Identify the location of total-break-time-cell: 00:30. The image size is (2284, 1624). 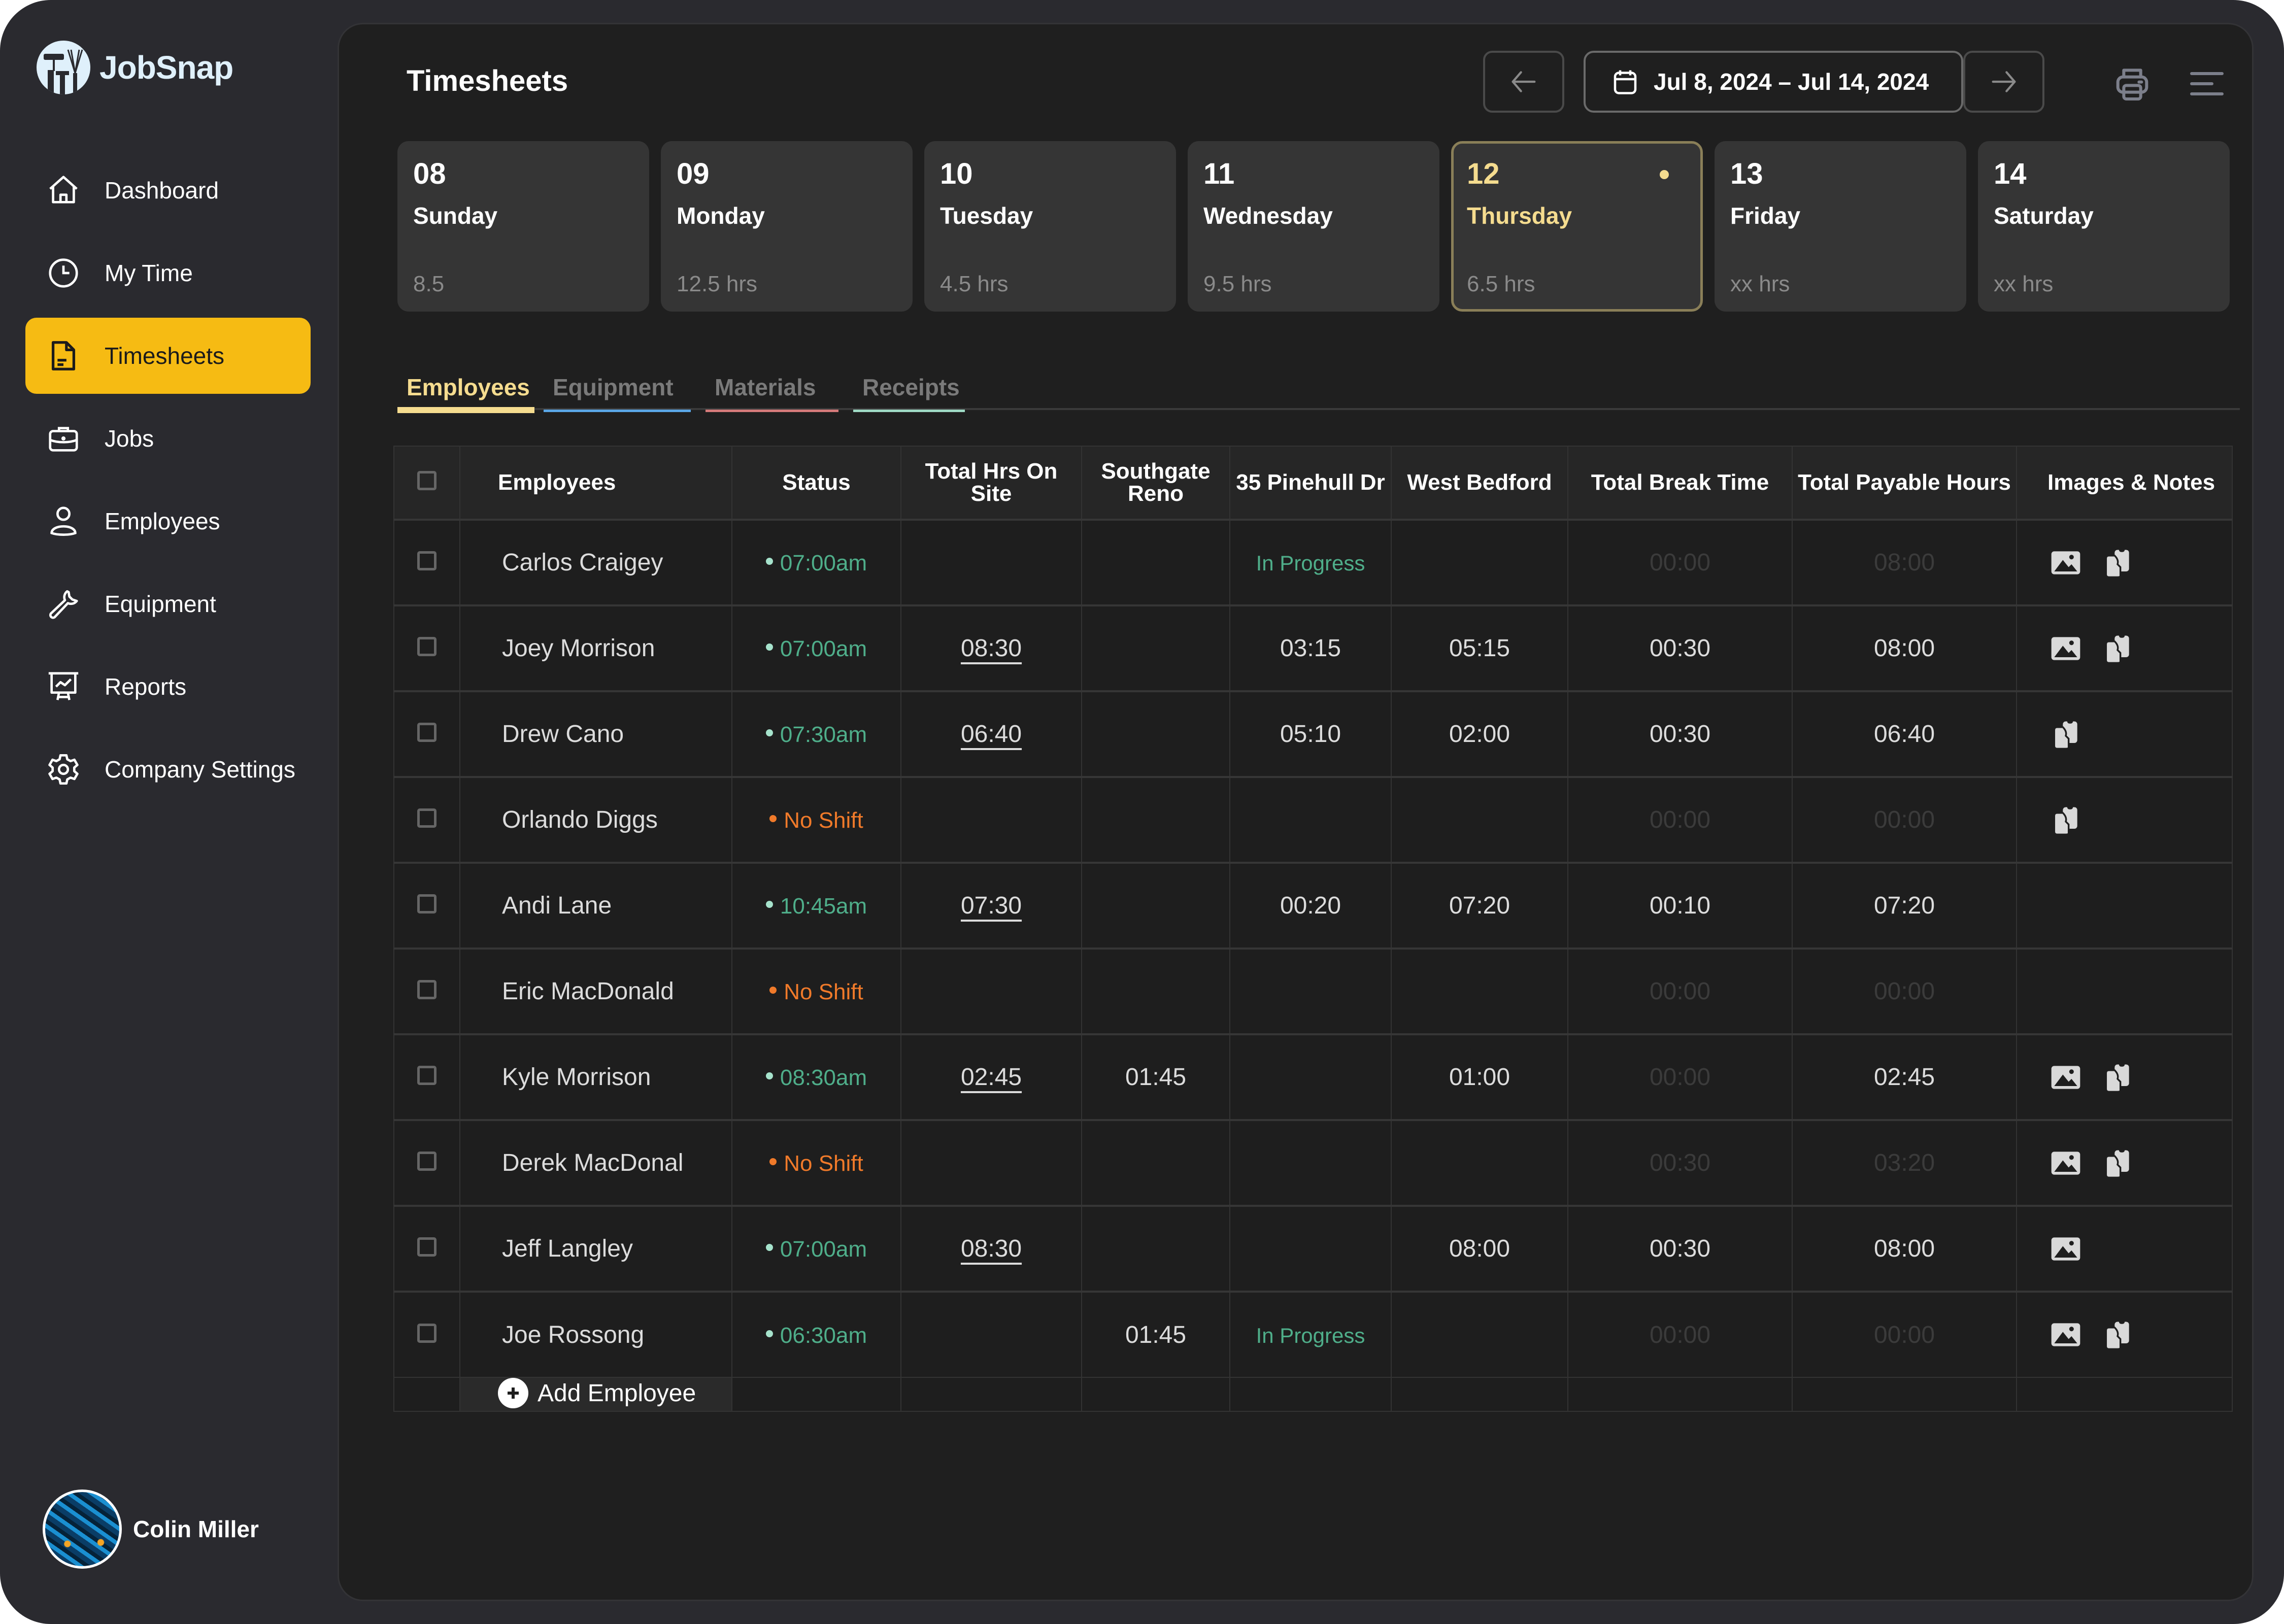
(1680, 1163).